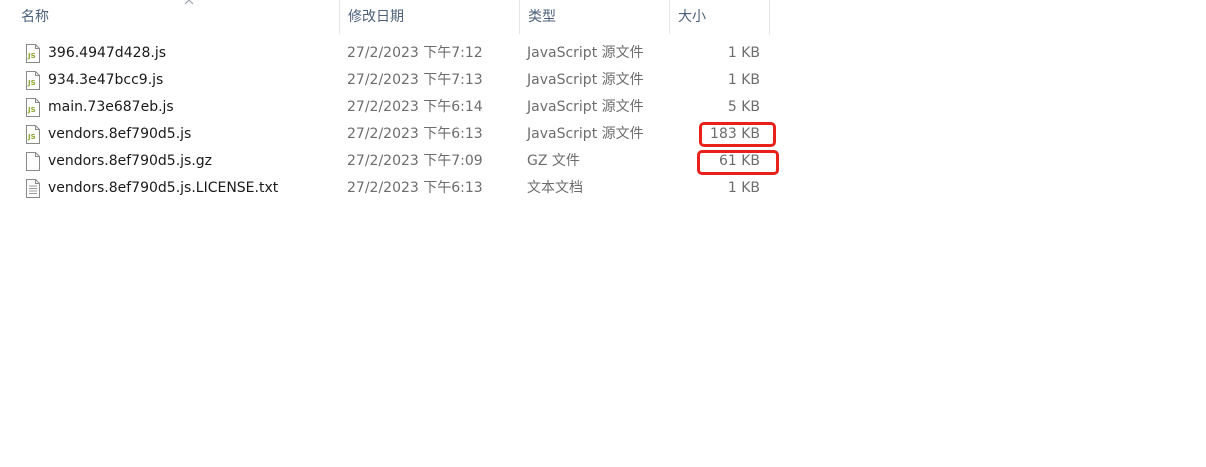 This screenshot has height=467, width=1206. What do you see at coordinates (415, 161) in the screenshot?
I see `file-date: 27/2/2023 下午7:09` at bounding box center [415, 161].